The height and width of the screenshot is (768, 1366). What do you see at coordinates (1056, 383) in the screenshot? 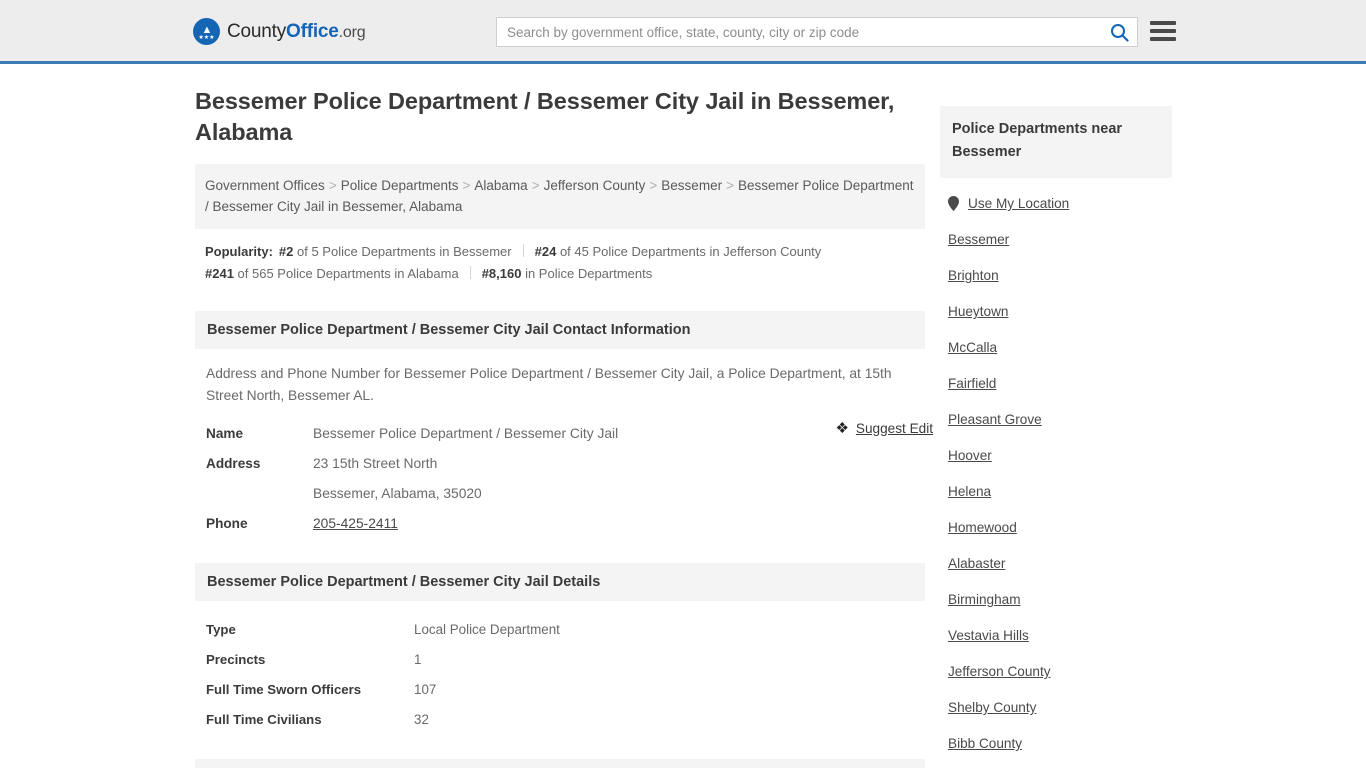
I see `sidebar-item-fairfield: Fairfield` at bounding box center [1056, 383].